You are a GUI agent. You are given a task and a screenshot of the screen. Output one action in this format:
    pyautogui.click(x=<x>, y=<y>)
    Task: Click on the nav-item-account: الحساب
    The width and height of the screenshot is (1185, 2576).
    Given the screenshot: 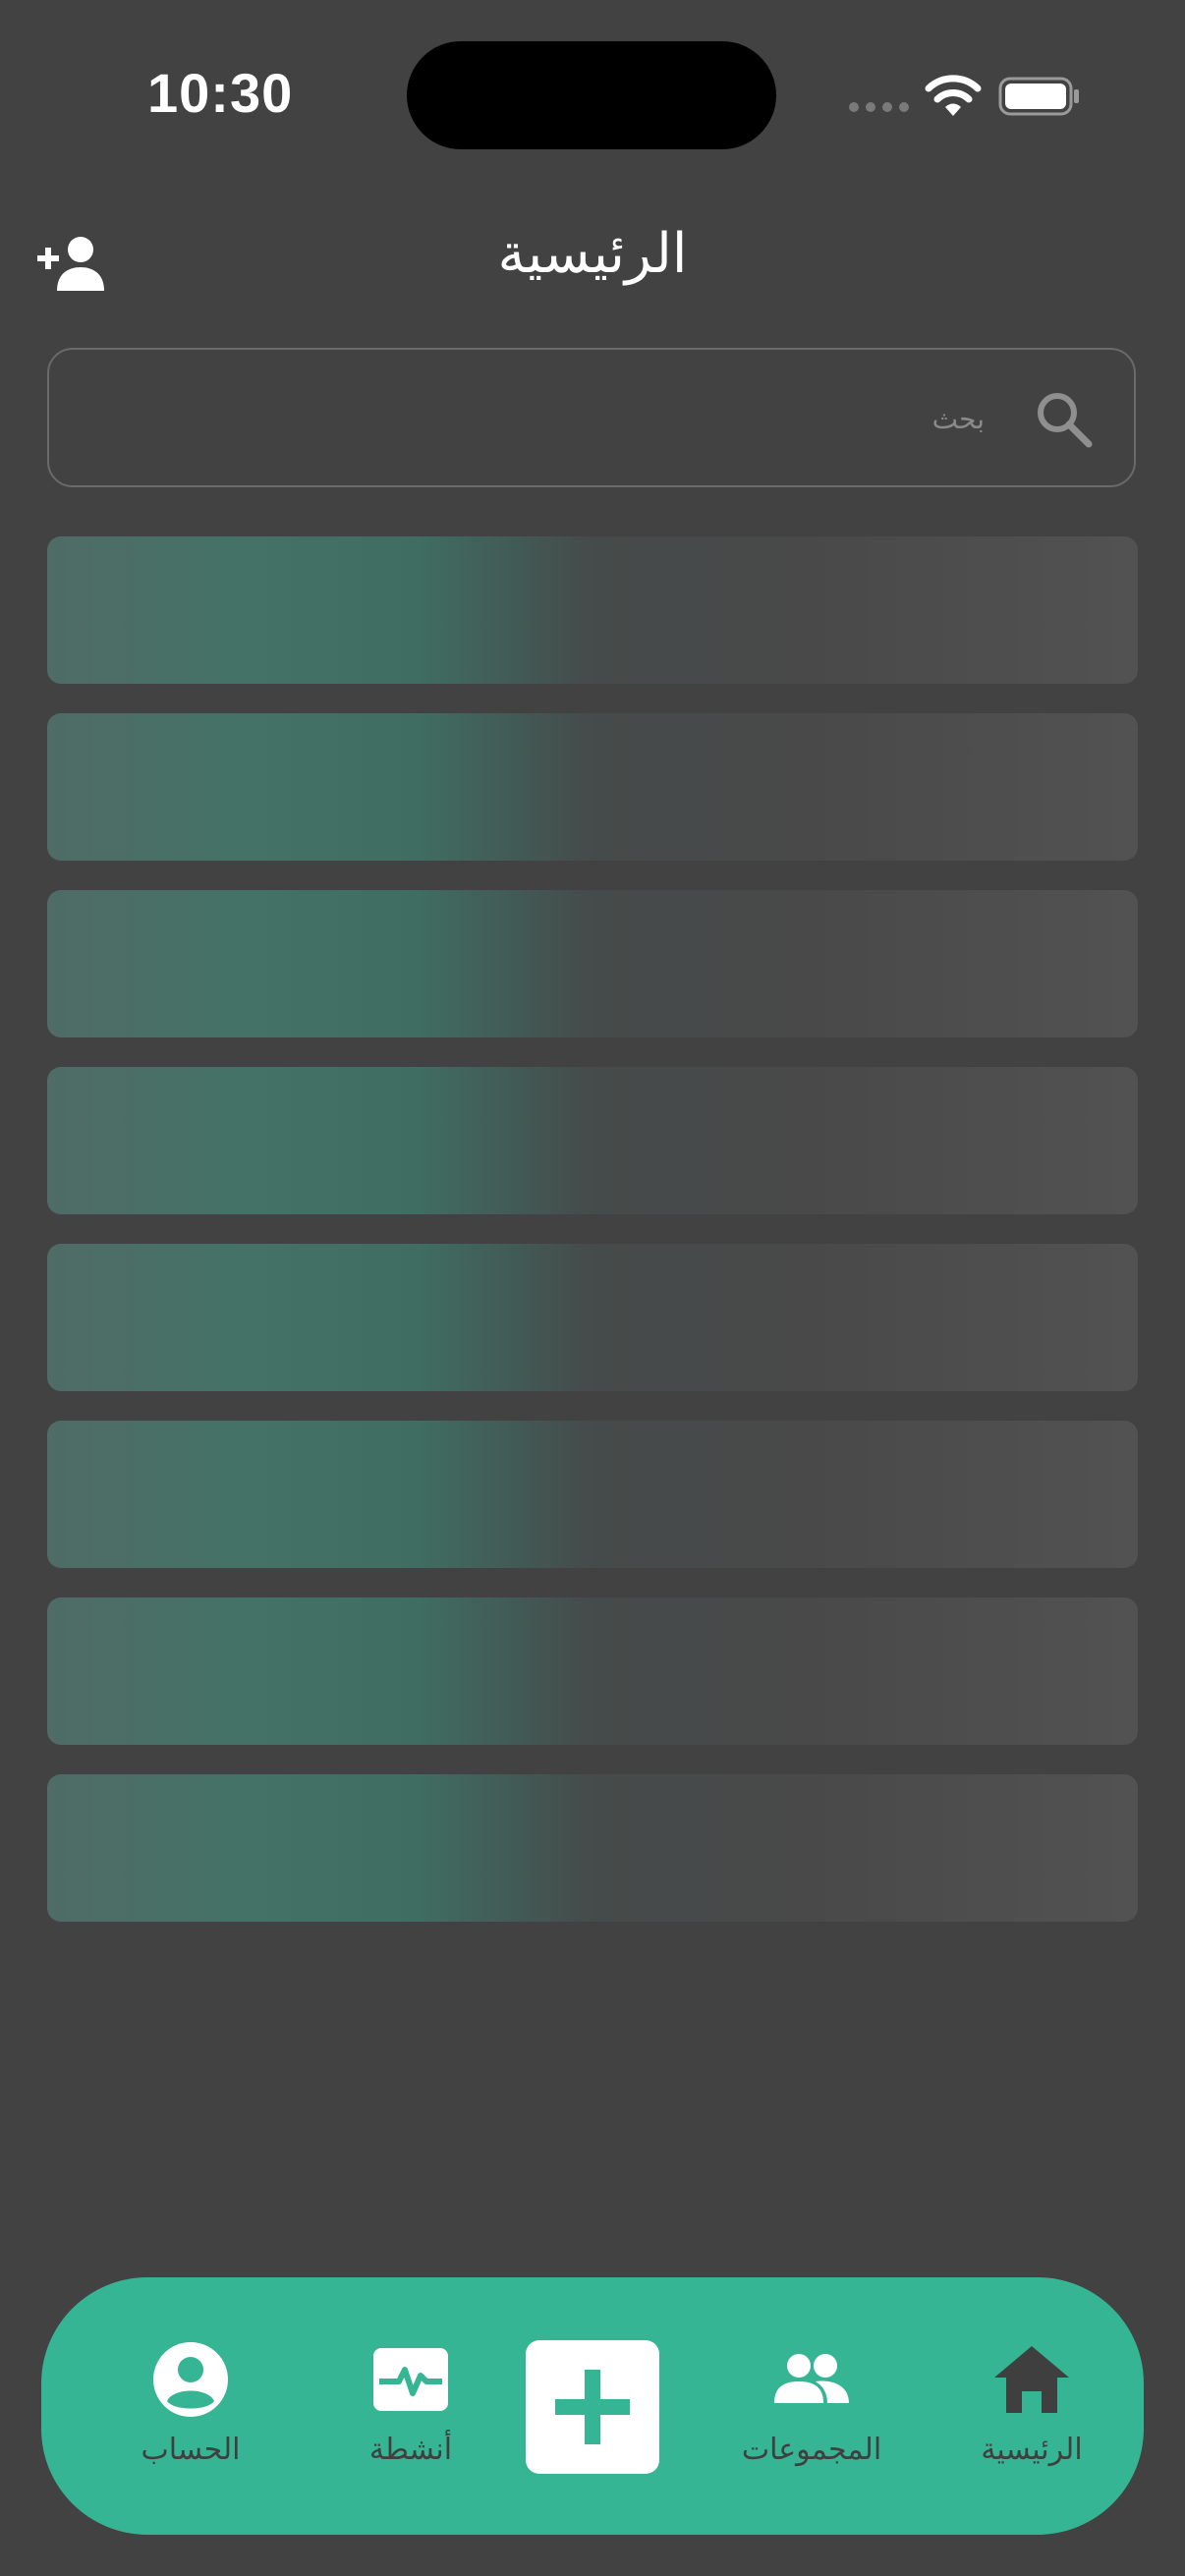 What is the action you would take?
    pyautogui.click(x=191, y=2406)
    